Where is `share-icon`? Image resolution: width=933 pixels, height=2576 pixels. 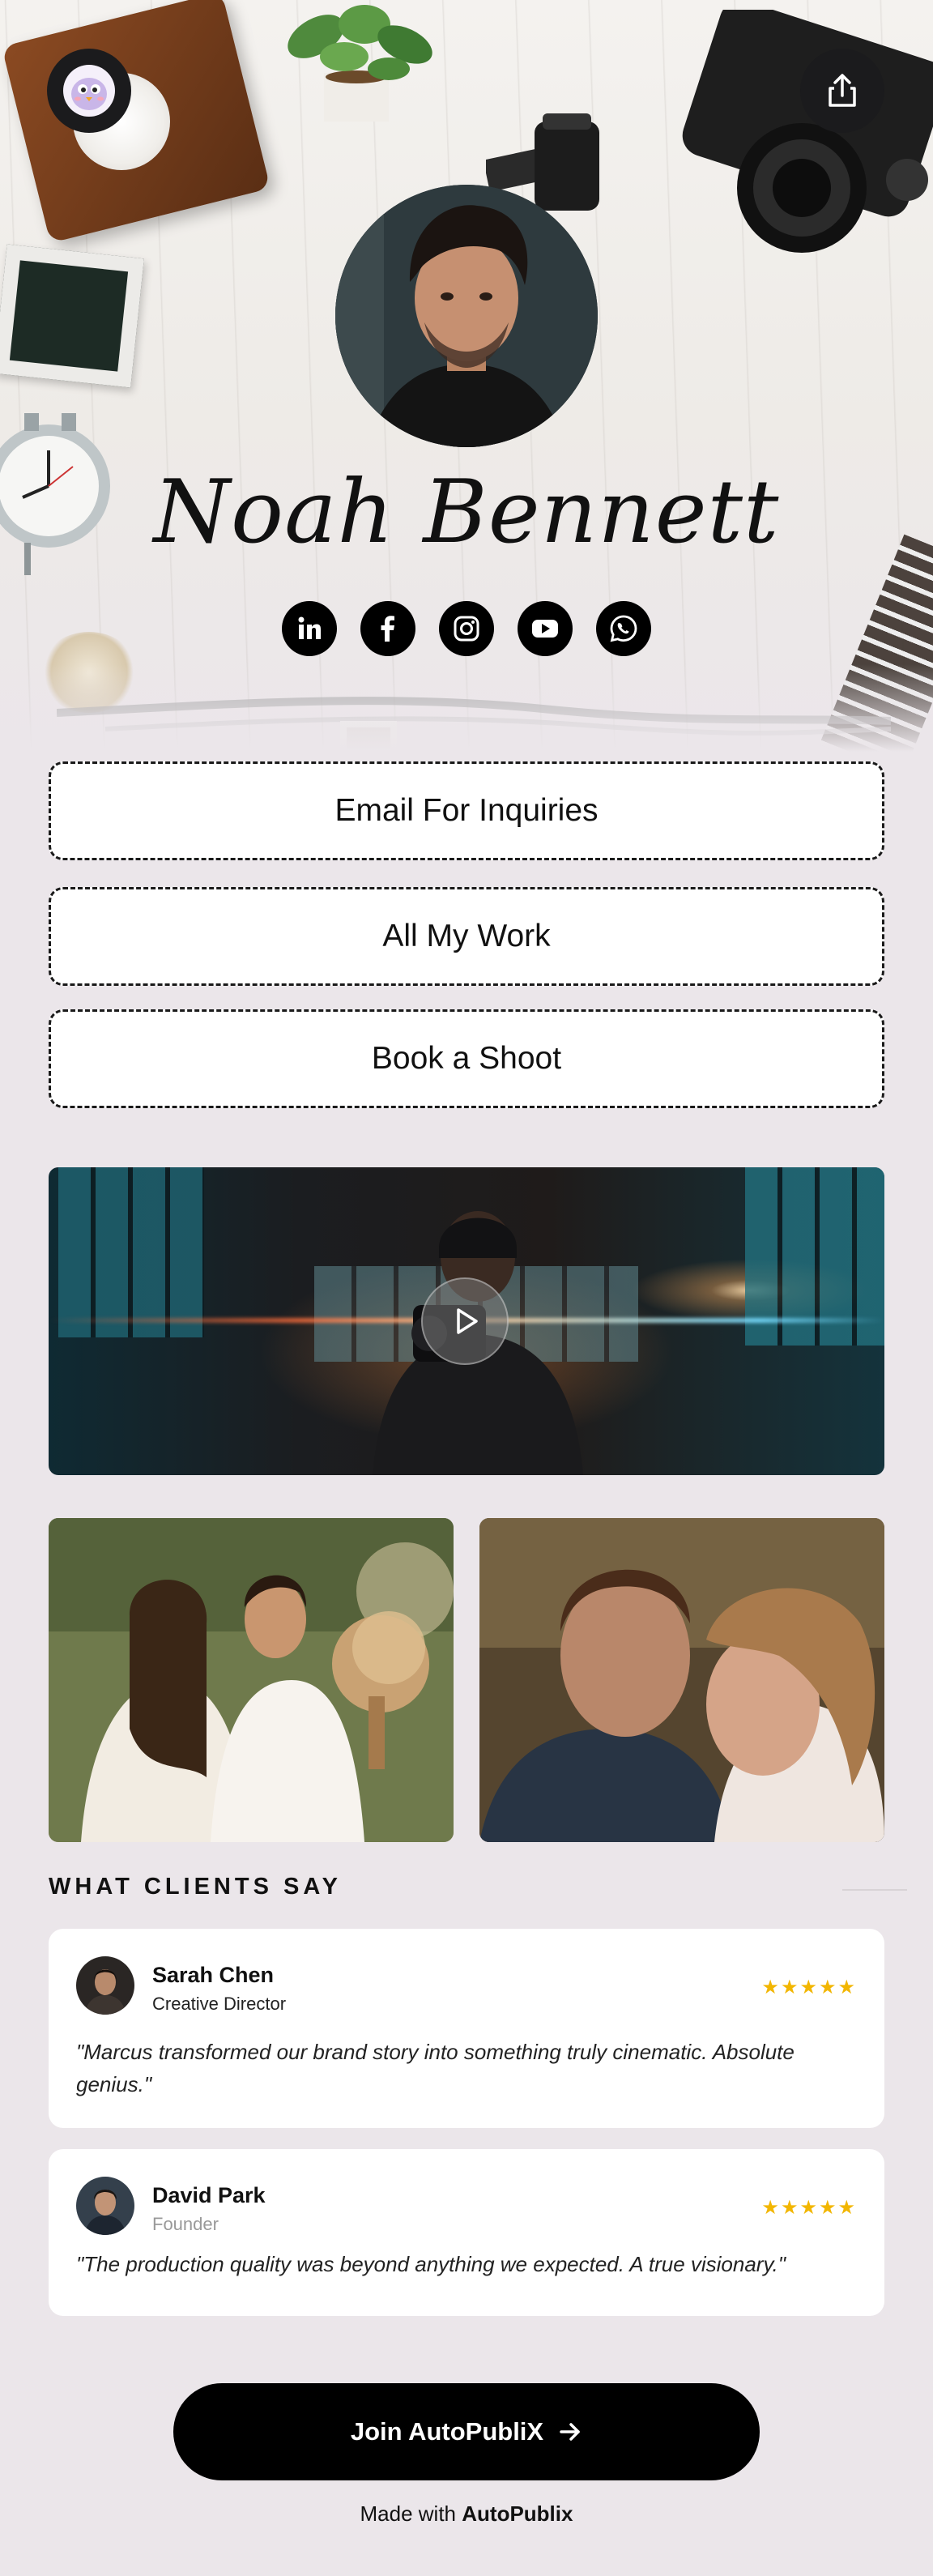
share-icon is located at coordinates (843, 90).